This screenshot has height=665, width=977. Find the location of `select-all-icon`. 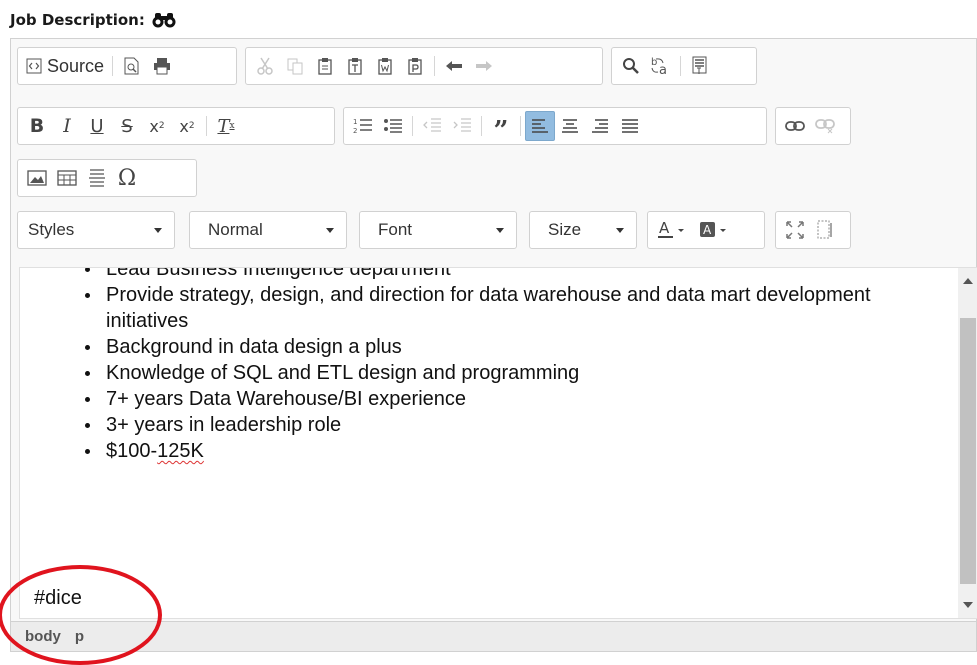

select-all-icon is located at coordinates (699, 65).